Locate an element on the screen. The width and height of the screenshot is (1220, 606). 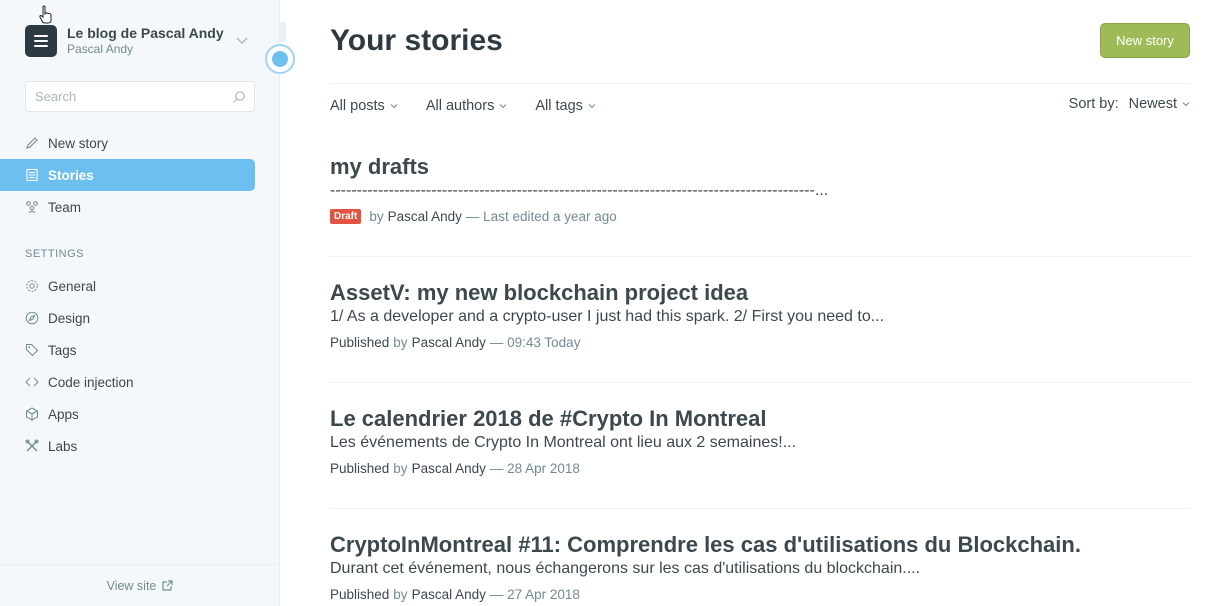
nav-label: Team is located at coordinates (65, 207).